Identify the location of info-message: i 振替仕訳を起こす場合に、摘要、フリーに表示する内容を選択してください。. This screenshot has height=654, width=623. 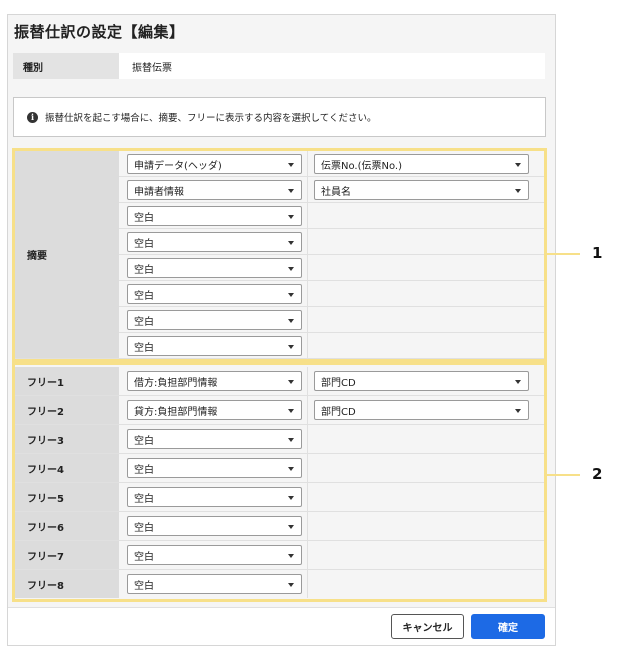
(279, 117).